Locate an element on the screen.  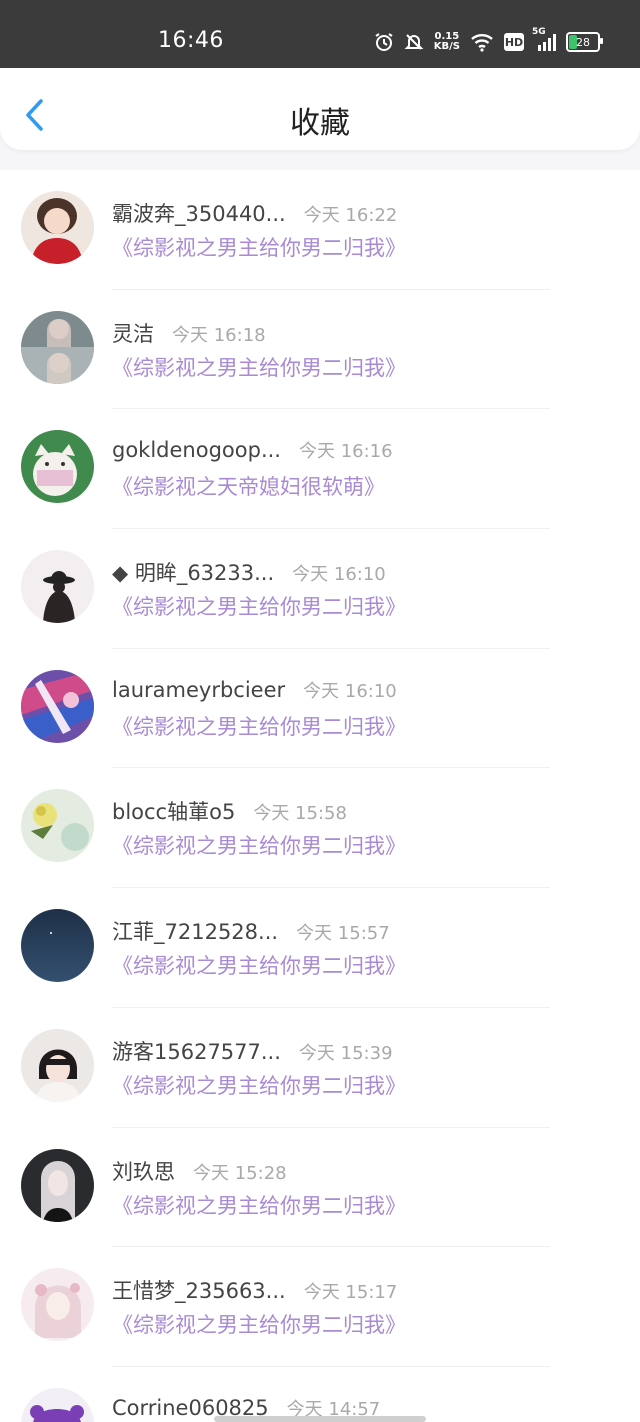
status-icons: 0.15 KB/S HD 5G 28 is located at coordinates (488, 41).